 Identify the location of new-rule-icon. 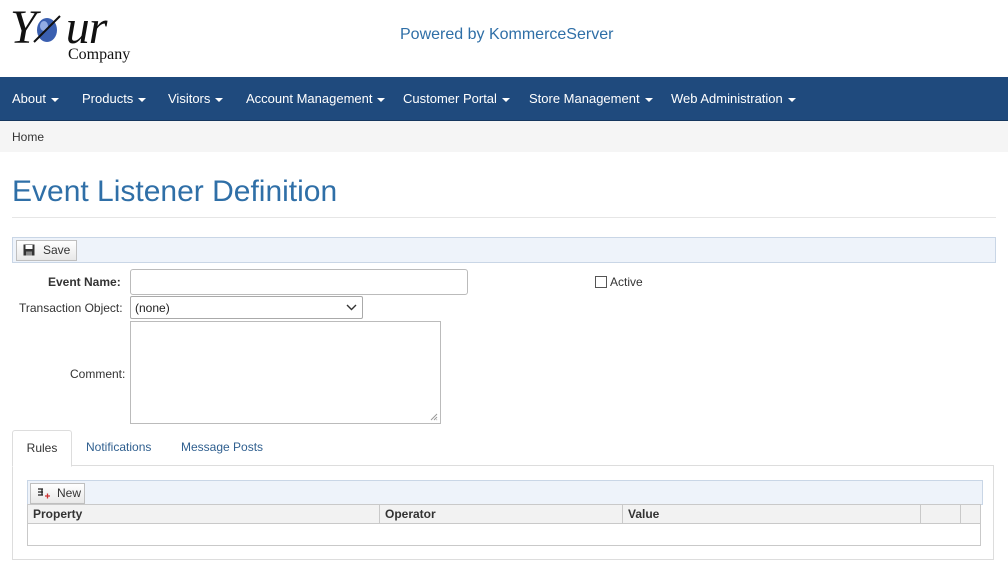
(44, 493).